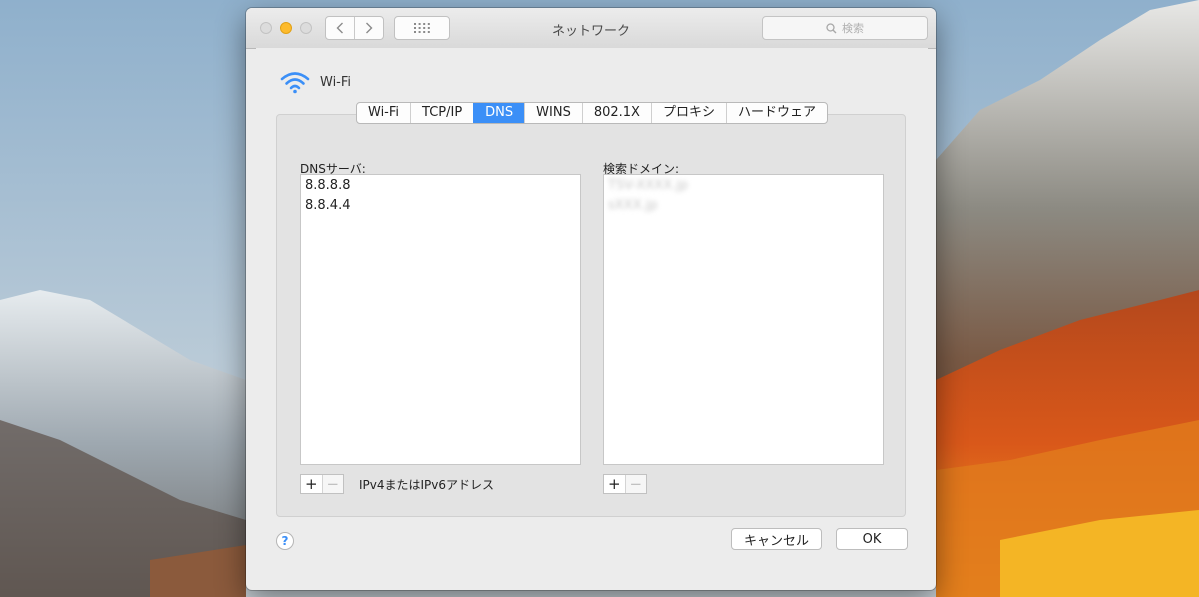  Describe the element at coordinates (315, 82) in the screenshot. I see `interface-header: Wi-Fi` at that location.